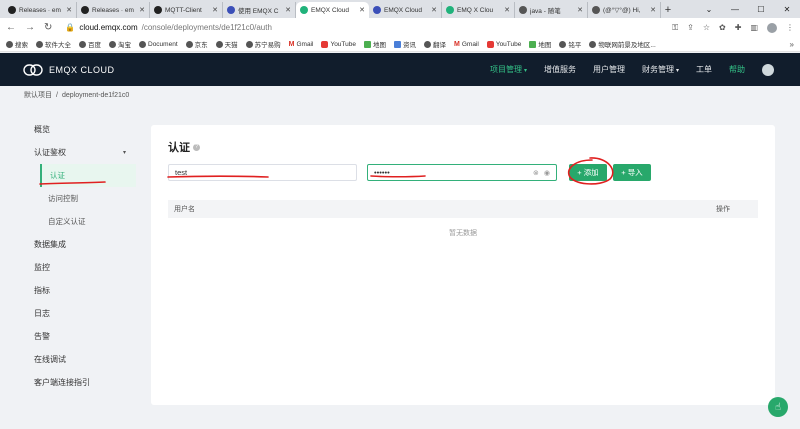 Image resolution: width=800 pixels, height=429 pixels. I want to click on table-header: 用户名 操作, so click(463, 209).